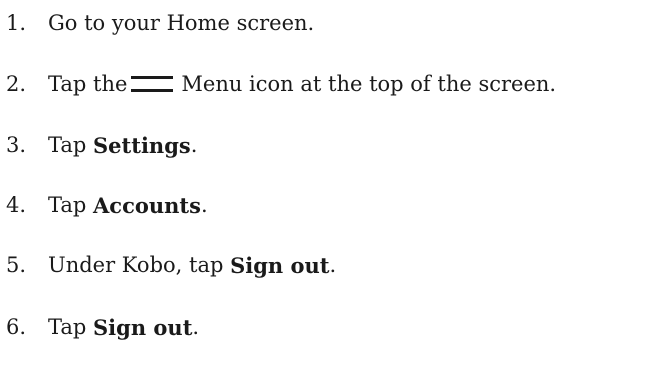 Image resolution: width=645 pixels, height=373 pixels. What do you see at coordinates (16, 145) in the screenshot?
I see `step-number: 3.` at bounding box center [16, 145].